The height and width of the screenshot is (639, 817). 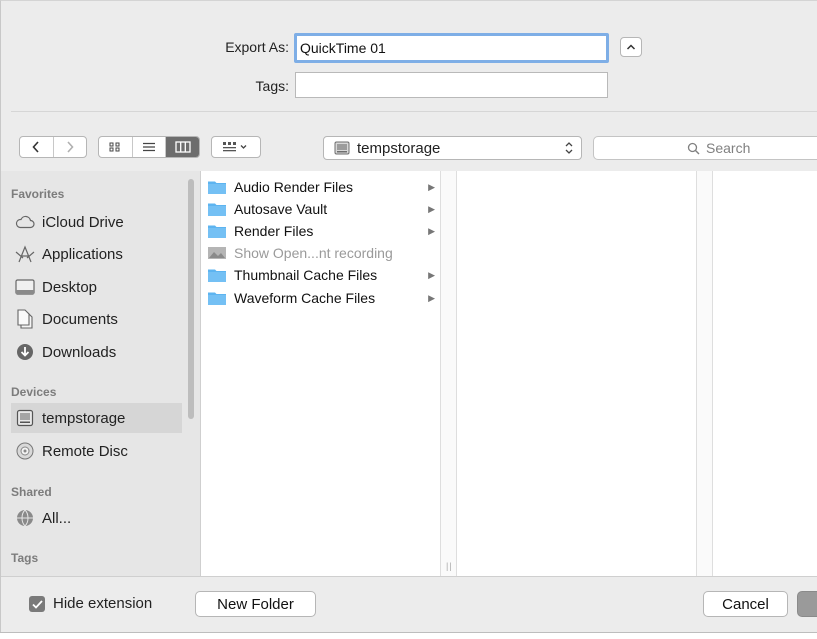 I want to click on remote-disc-icon, so click(x=25, y=451).